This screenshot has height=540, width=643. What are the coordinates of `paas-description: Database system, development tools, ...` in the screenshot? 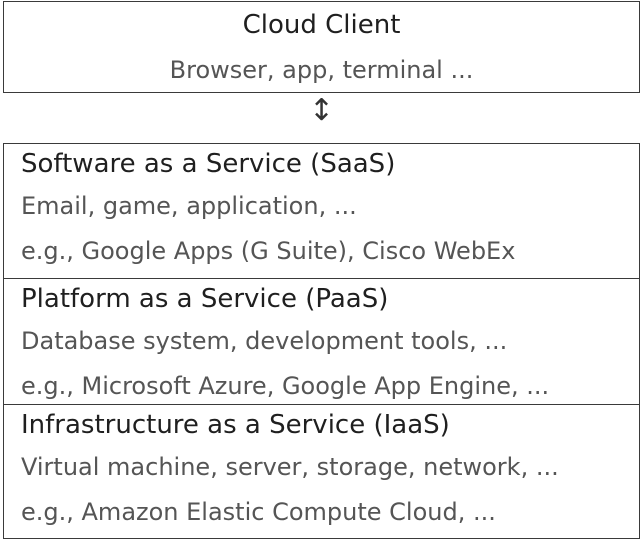 It's located at (264, 341).